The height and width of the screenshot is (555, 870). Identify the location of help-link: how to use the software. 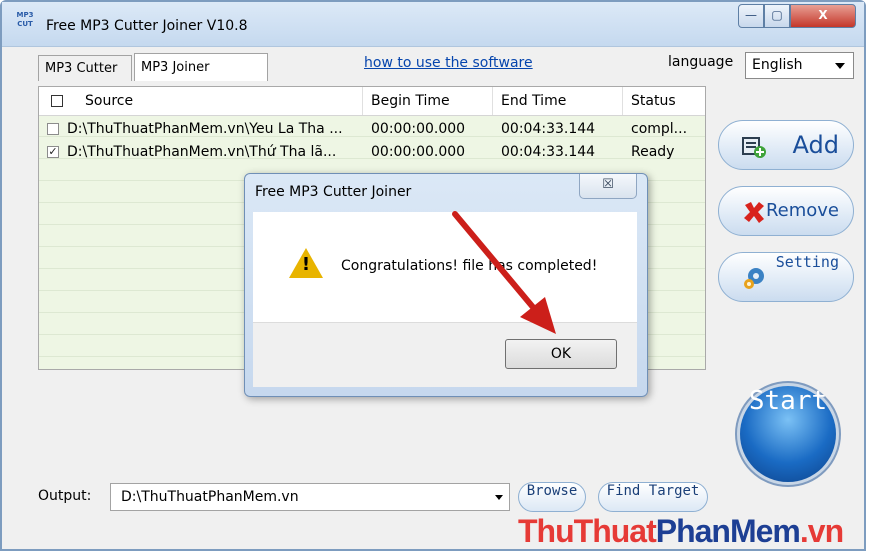
(448, 63).